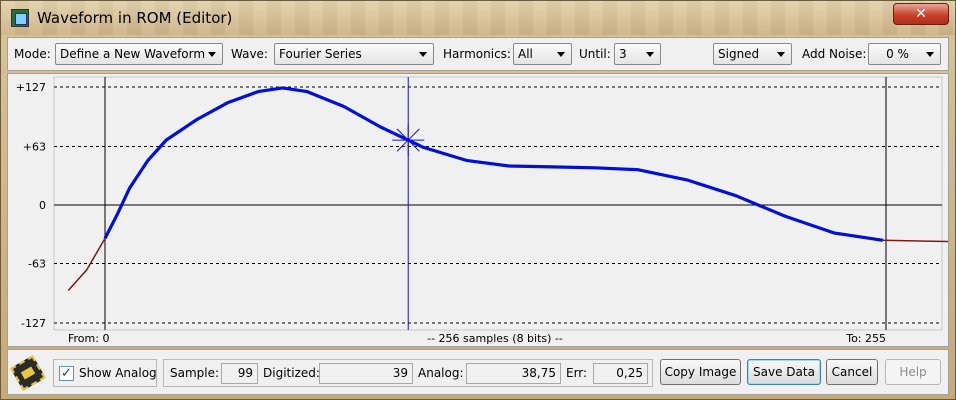  I want to click on until-select-value: 3, so click(623, 54).